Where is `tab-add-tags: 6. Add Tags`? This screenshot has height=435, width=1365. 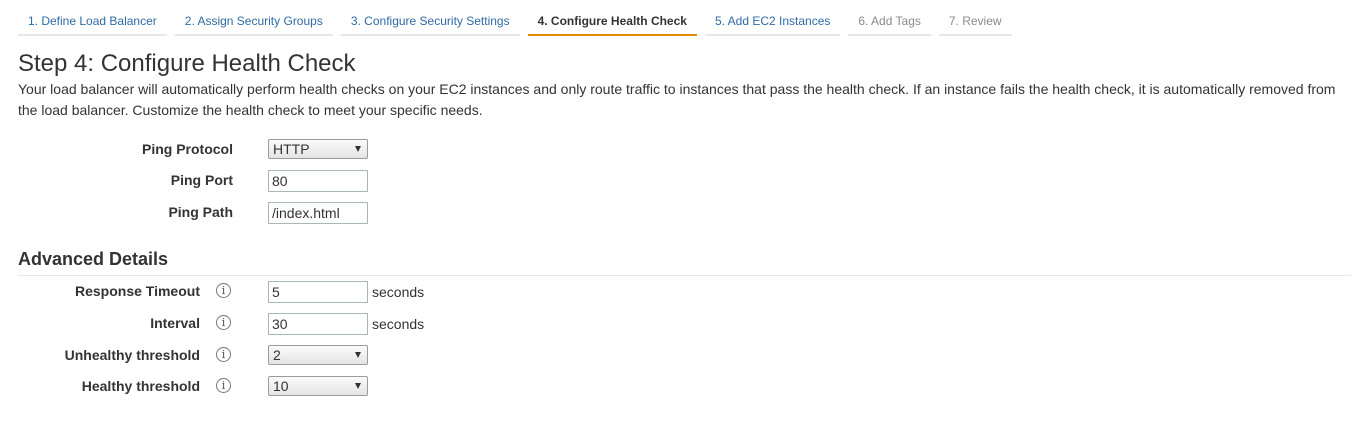
tab-add-tags: 6. Add Tags is located at coordinates (889, 22).